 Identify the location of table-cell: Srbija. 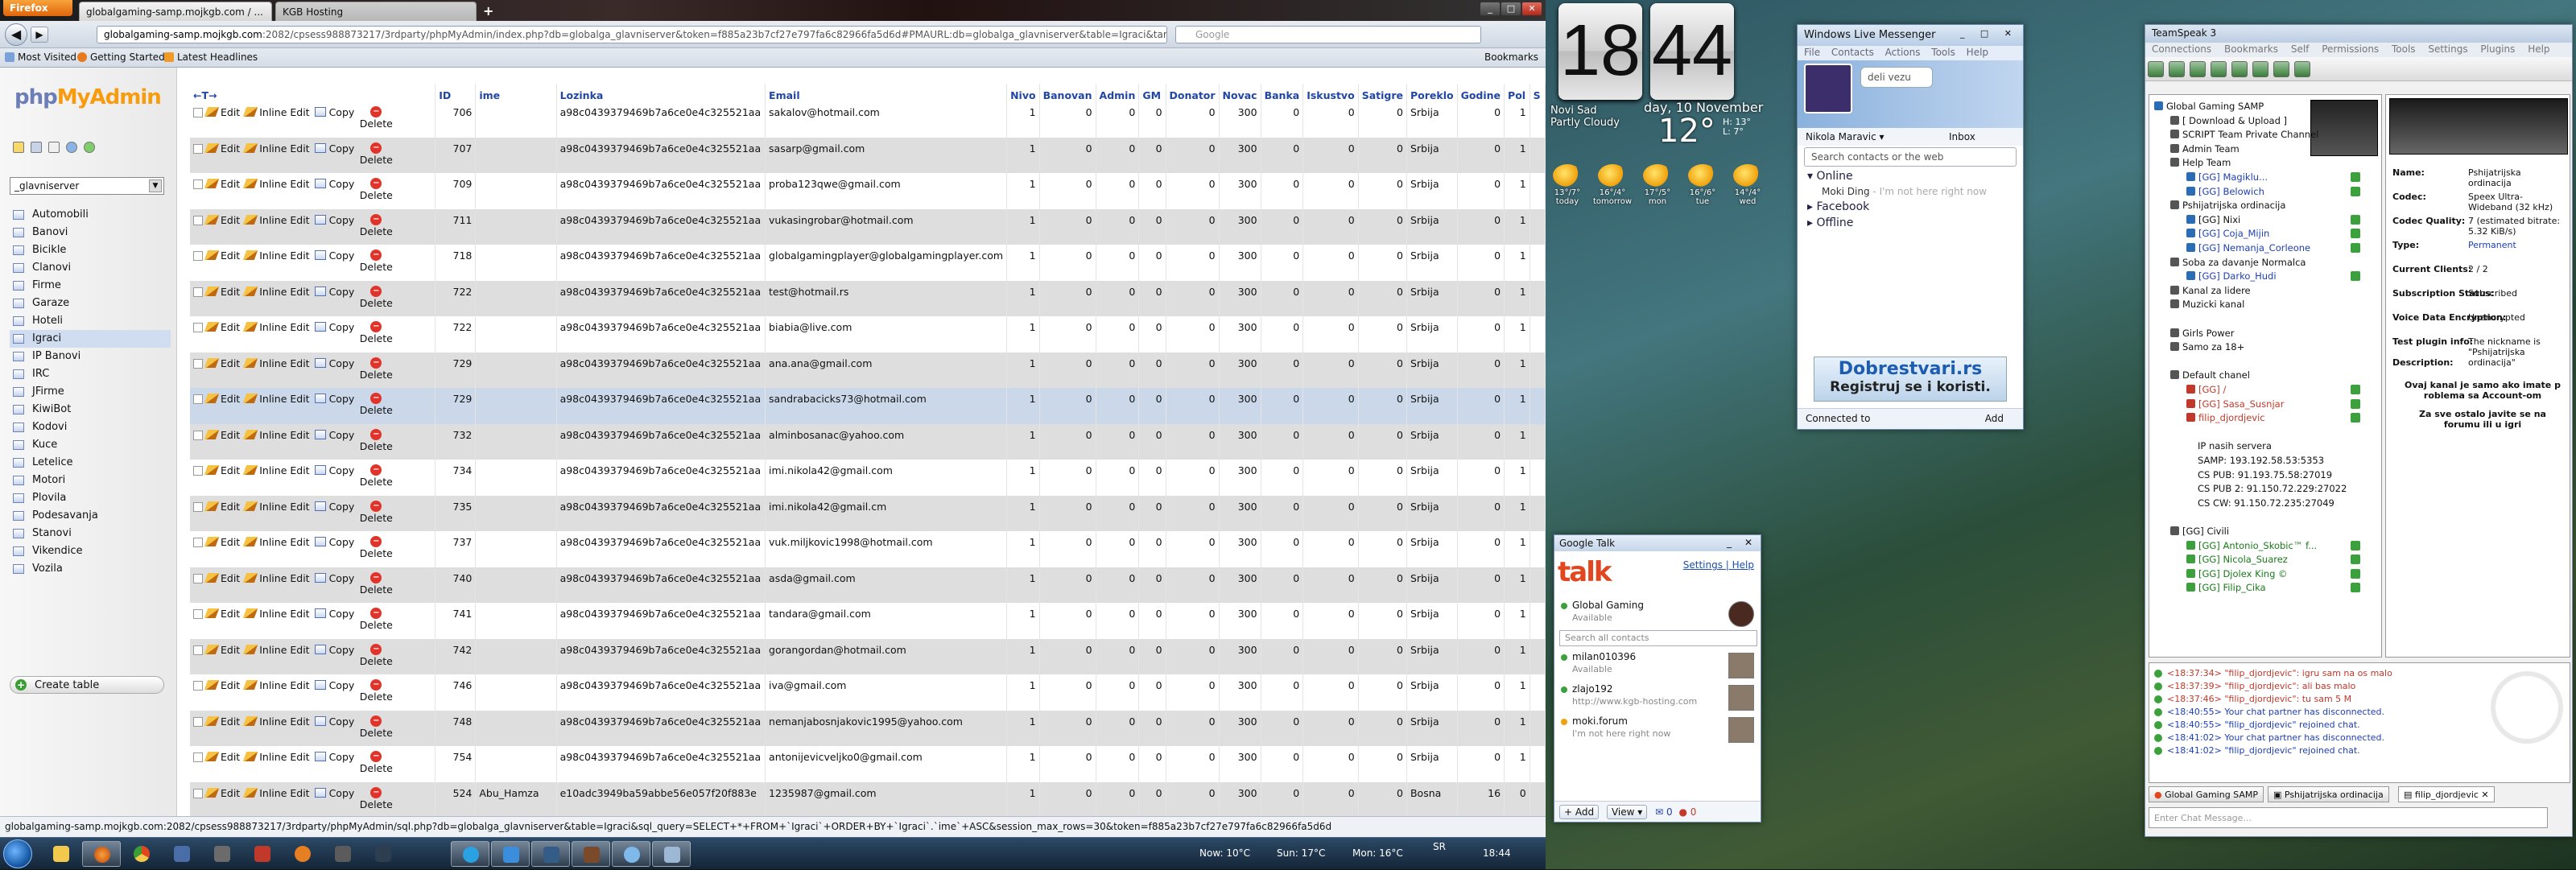
(1432, 191).